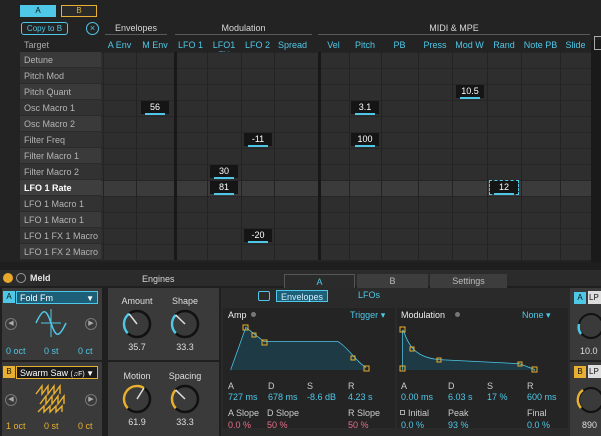 This screenshot has height=436, width=601. What do you see at coordinates (57, 297) in the screenshot?
I see `engine-a-type-select: Fold Fm ▼` at bounding box center [57, 297].